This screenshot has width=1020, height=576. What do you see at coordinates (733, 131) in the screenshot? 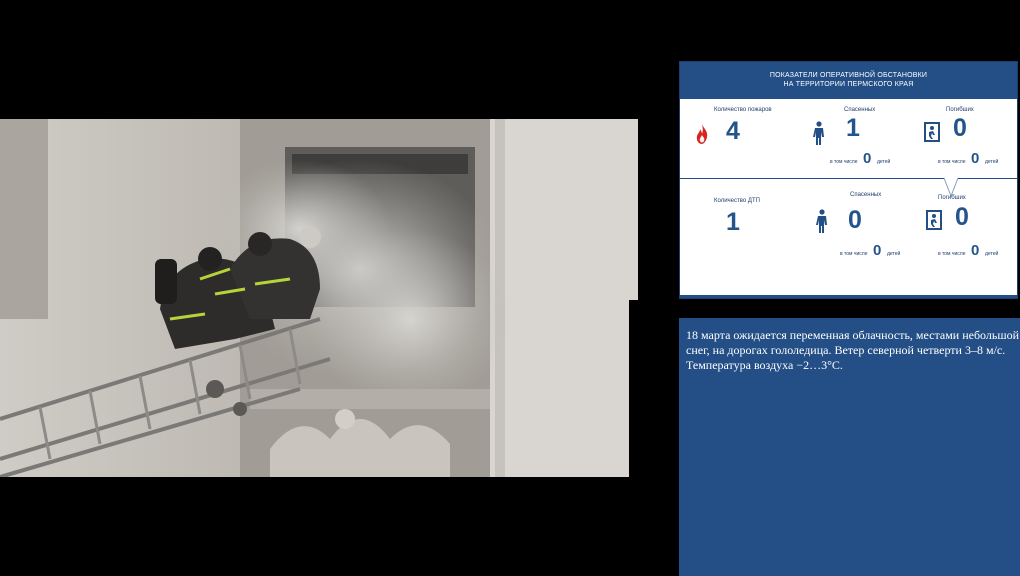
I see `fires-count: 4` at bounding box center [733, 131].